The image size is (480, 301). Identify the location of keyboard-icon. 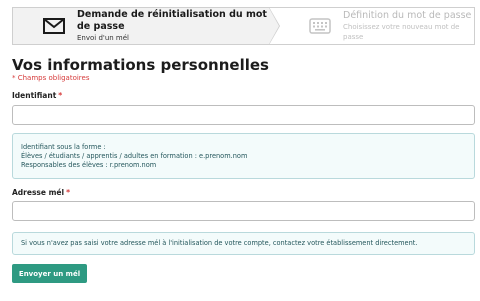
(320, 26).